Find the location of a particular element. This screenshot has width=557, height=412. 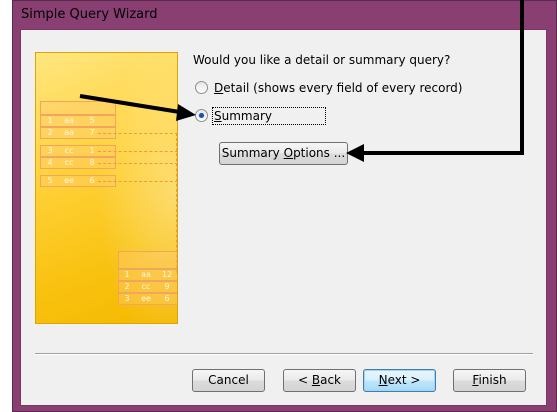

illustration-cell: 9 is located at coordinates (167, 286).